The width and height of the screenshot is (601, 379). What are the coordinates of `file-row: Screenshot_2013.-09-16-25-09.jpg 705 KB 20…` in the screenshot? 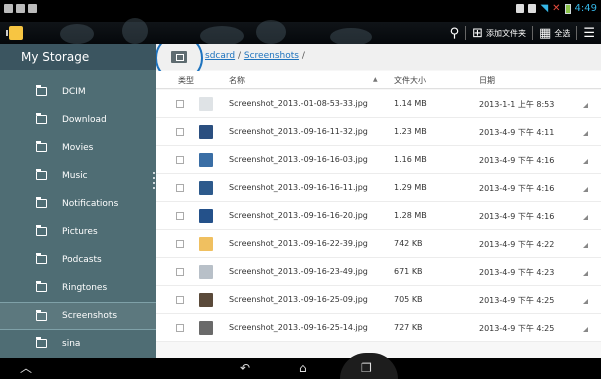 It's located at (378, 300).